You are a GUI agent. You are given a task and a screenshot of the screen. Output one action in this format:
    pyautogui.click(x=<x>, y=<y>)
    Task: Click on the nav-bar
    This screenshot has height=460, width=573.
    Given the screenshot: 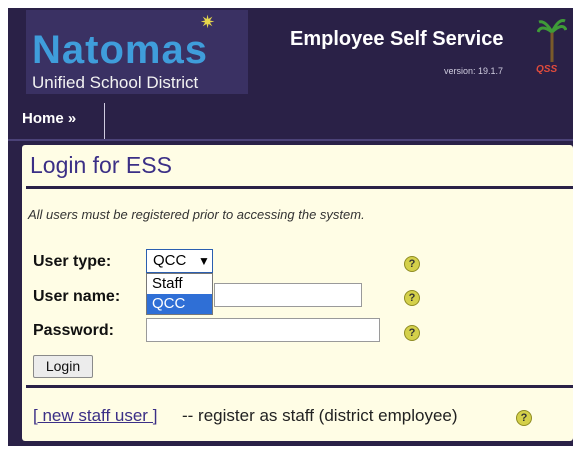 What is the action you would take?
    pyautogui.click(x=290, y=122)
    